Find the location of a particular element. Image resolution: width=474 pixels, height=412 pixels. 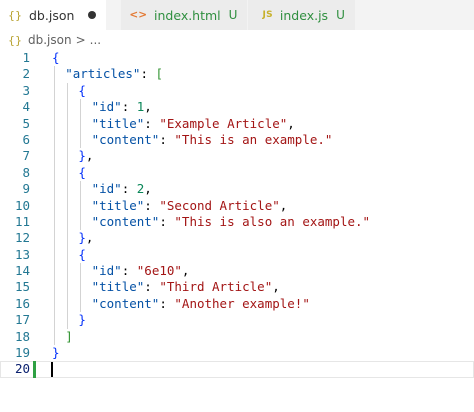

code-line: 6 "content": "This is an example." is located at coordinates (237, 140).